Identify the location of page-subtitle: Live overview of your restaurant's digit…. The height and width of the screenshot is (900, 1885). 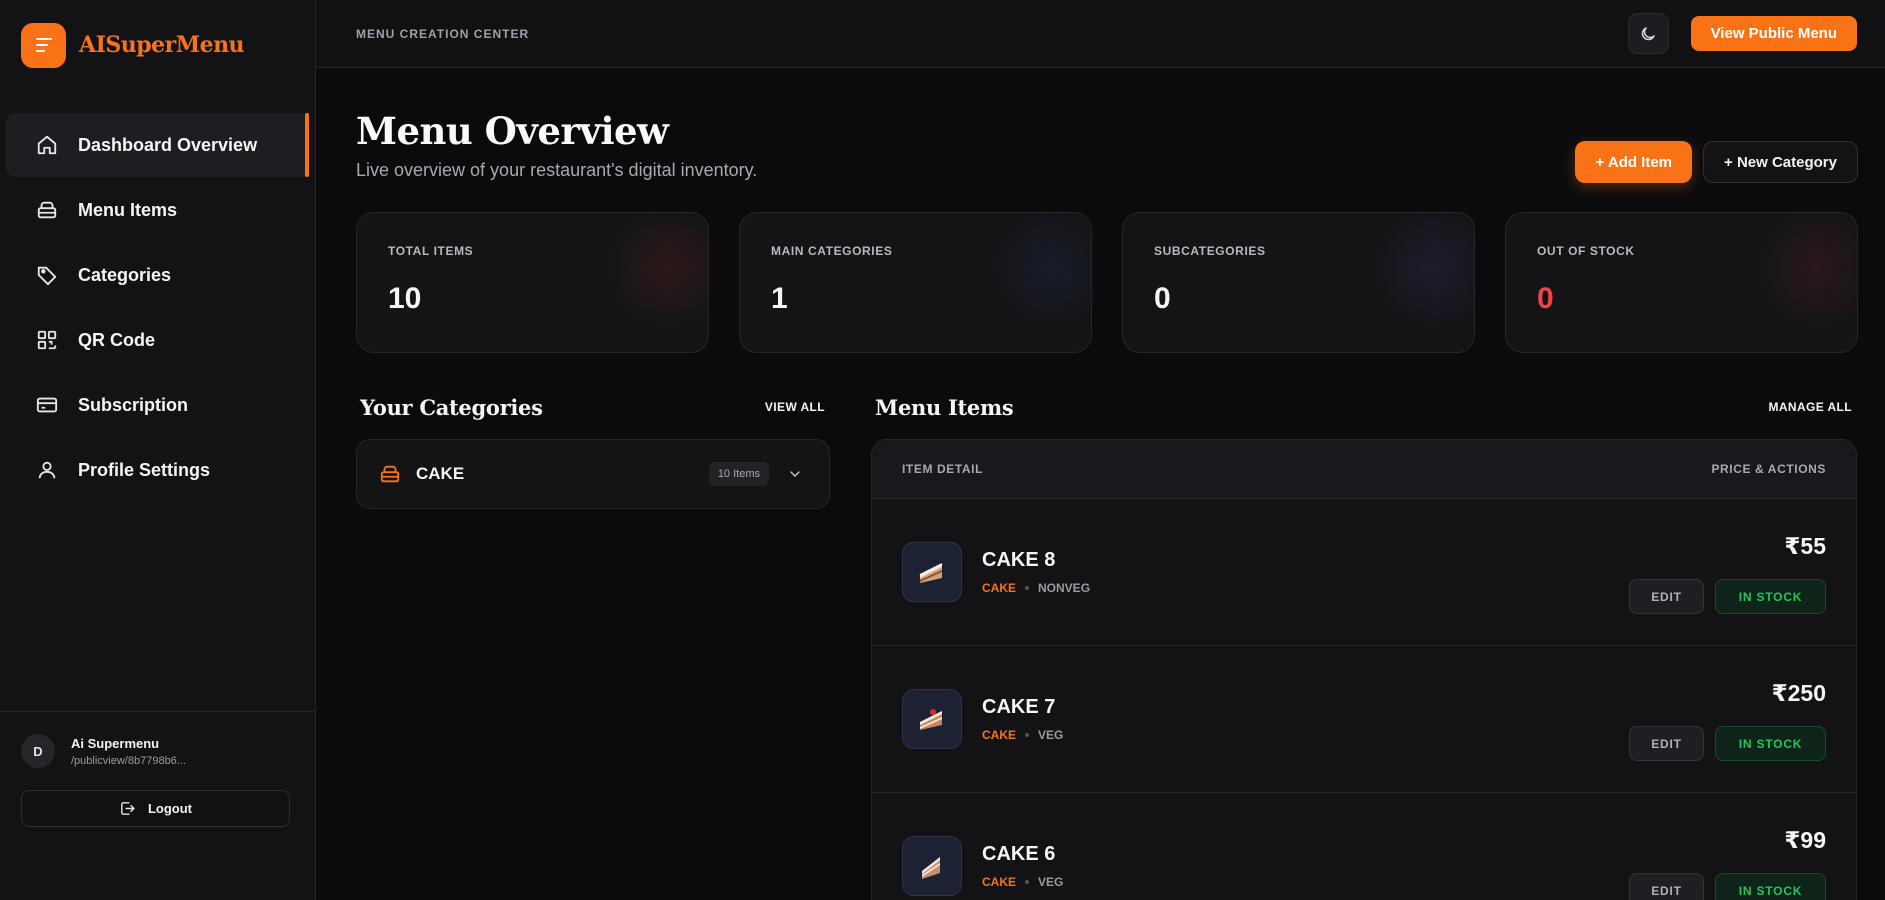
(557, 170).